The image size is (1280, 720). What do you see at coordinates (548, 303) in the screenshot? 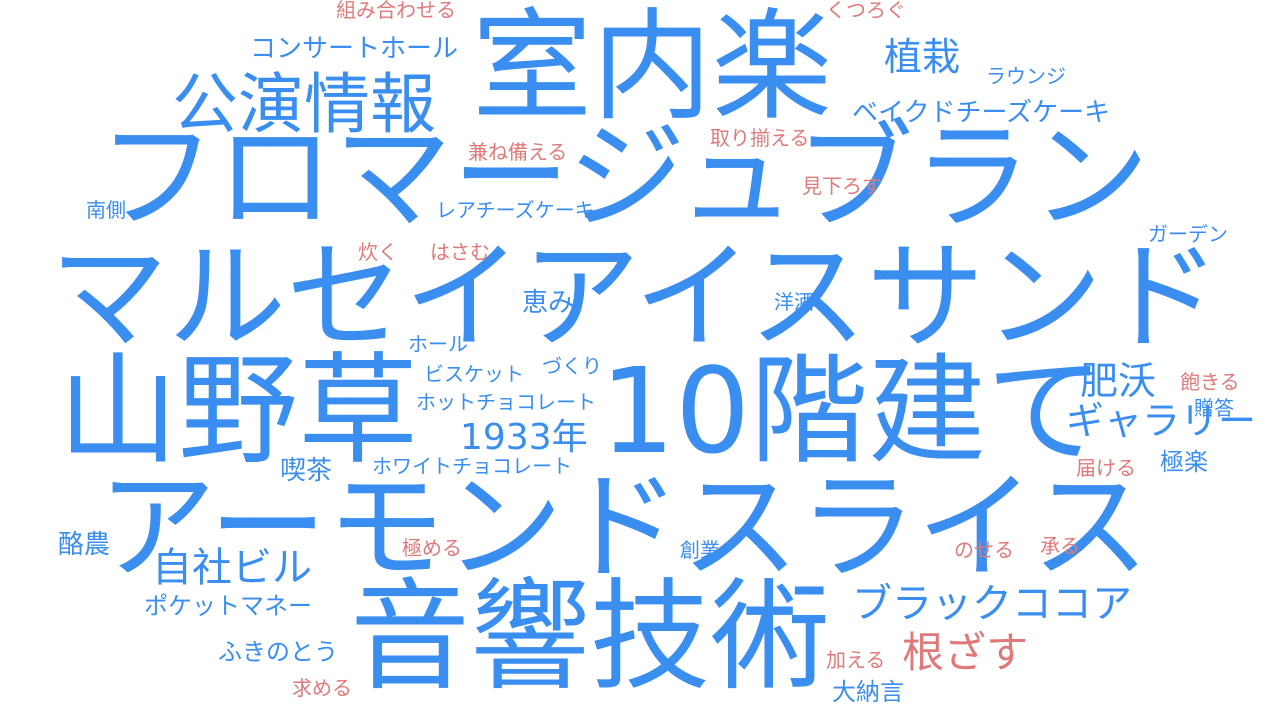
I see `cloud-word: 恵み` at bounding box center [548, 303].